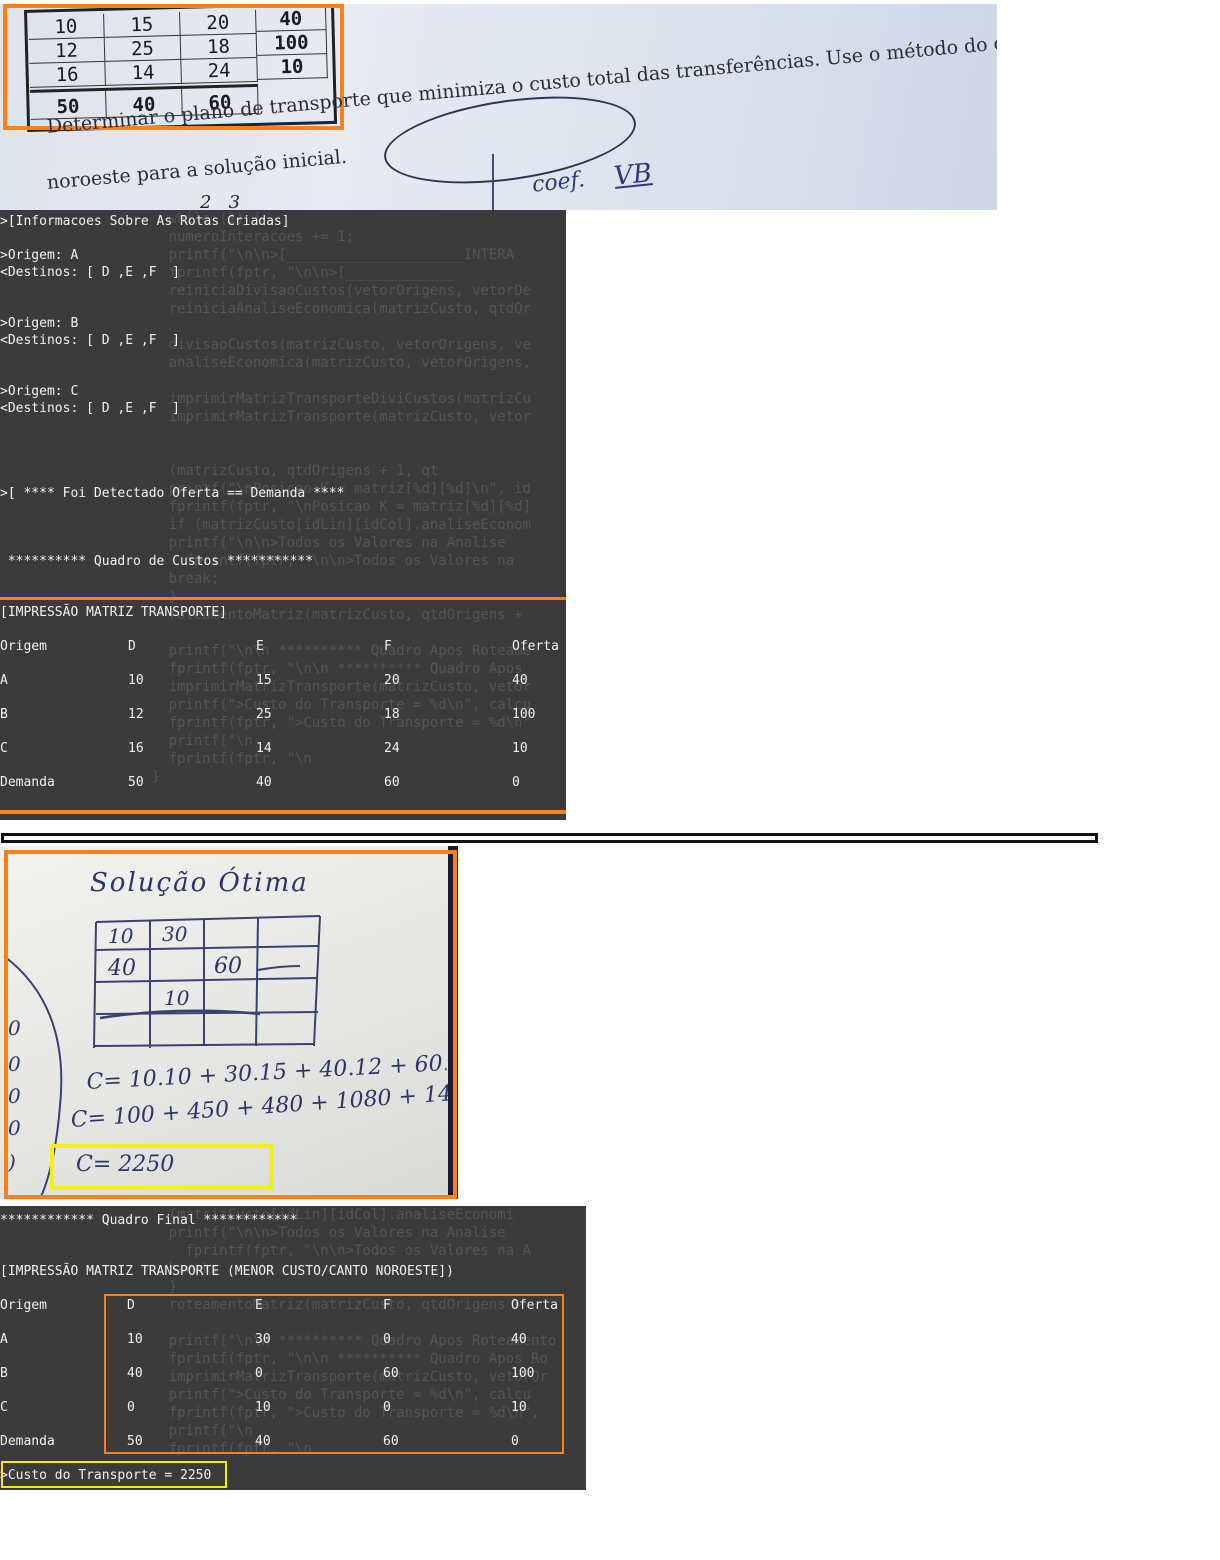 This screenshot has height=1560, width=1220. What do you see at coordinates (114, 1474) in the screenshot?
I see `cost-highlight` at bounding box center [114, 1474].